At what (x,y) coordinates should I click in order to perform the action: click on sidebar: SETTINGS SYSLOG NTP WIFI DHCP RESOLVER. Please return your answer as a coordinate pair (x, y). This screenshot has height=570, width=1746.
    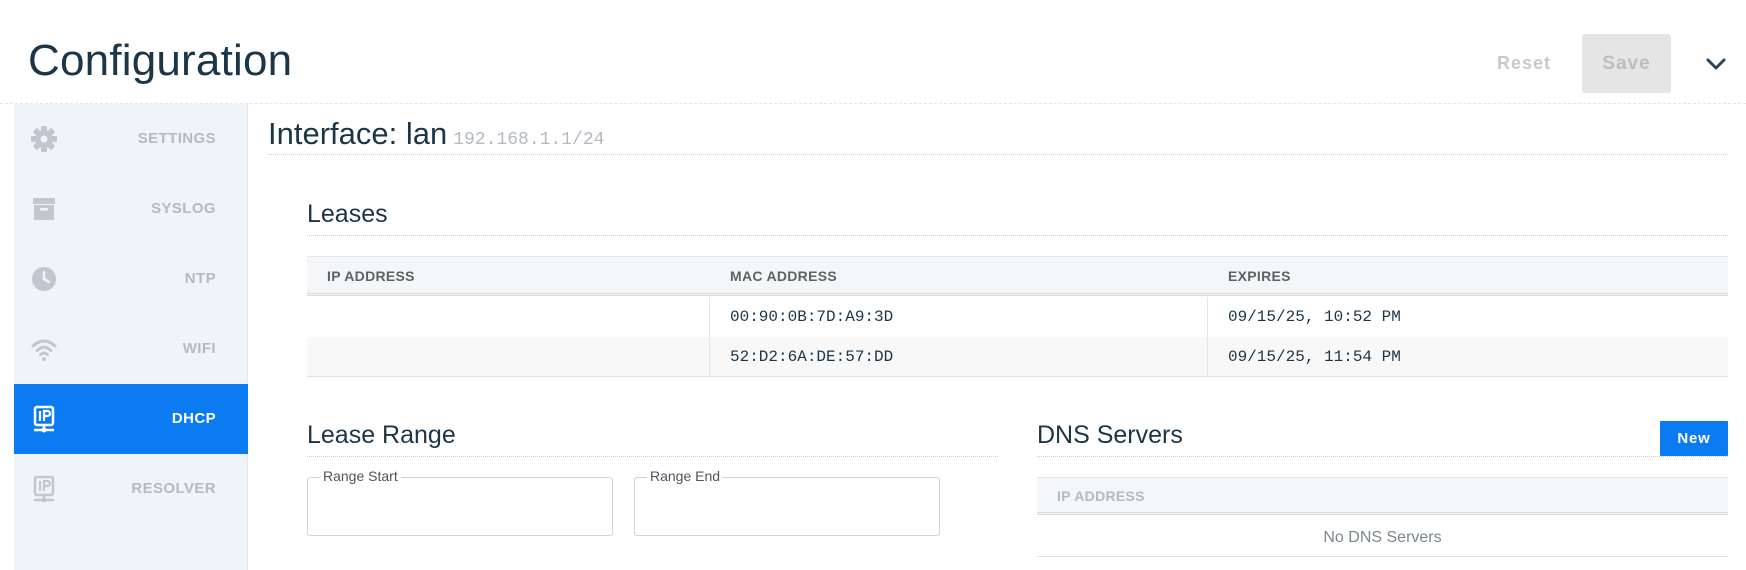
    Looking at the image, I should click on (131, 337).